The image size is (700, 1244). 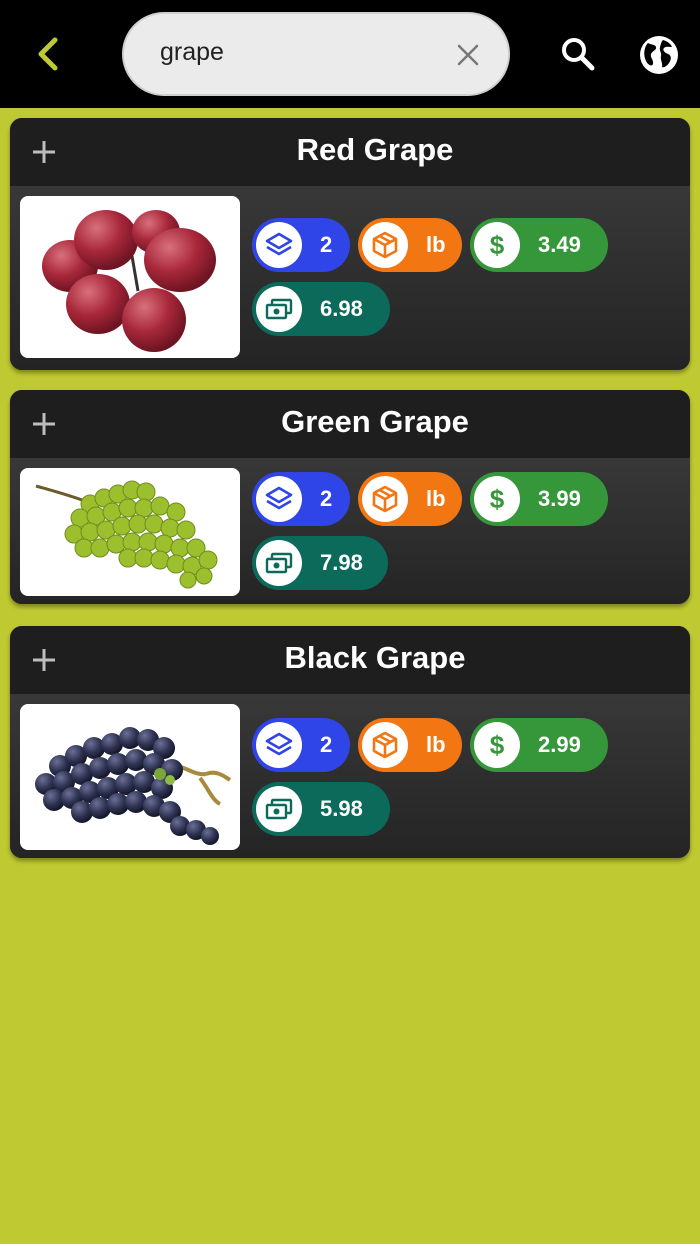 I want to click on card-title: Red Grape, so click(x=375, y=149).